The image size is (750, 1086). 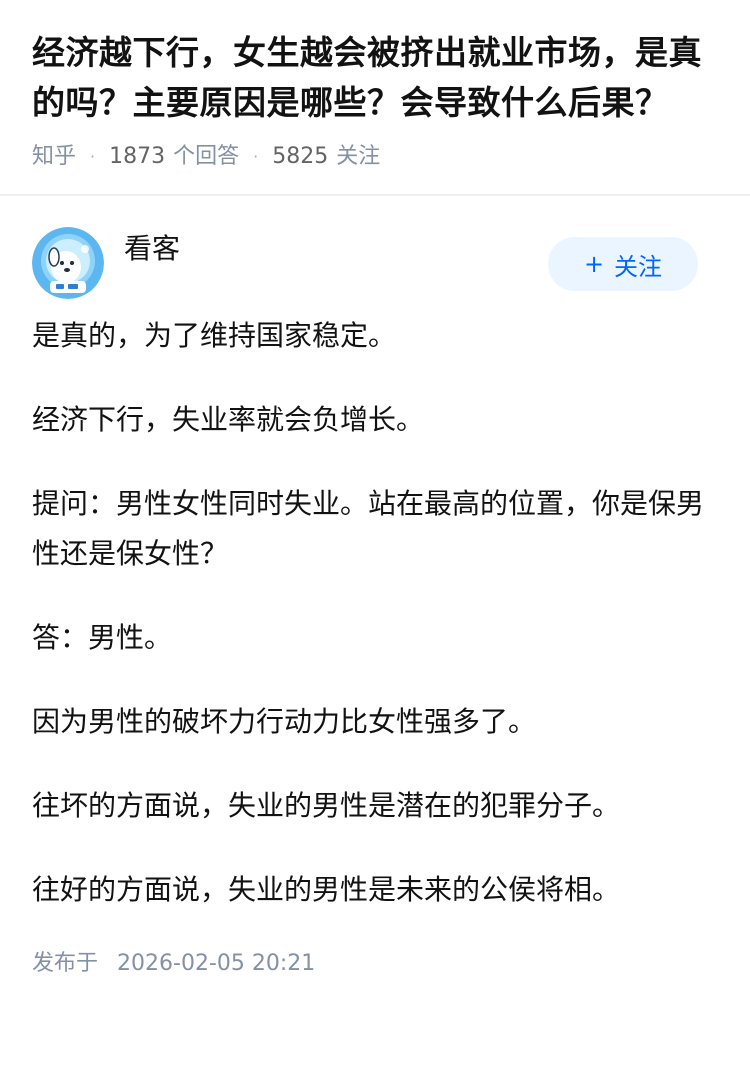 I want to click on answer-paragraph: 经济下行，失业率就会负增长。, so click(x=228, y=419).